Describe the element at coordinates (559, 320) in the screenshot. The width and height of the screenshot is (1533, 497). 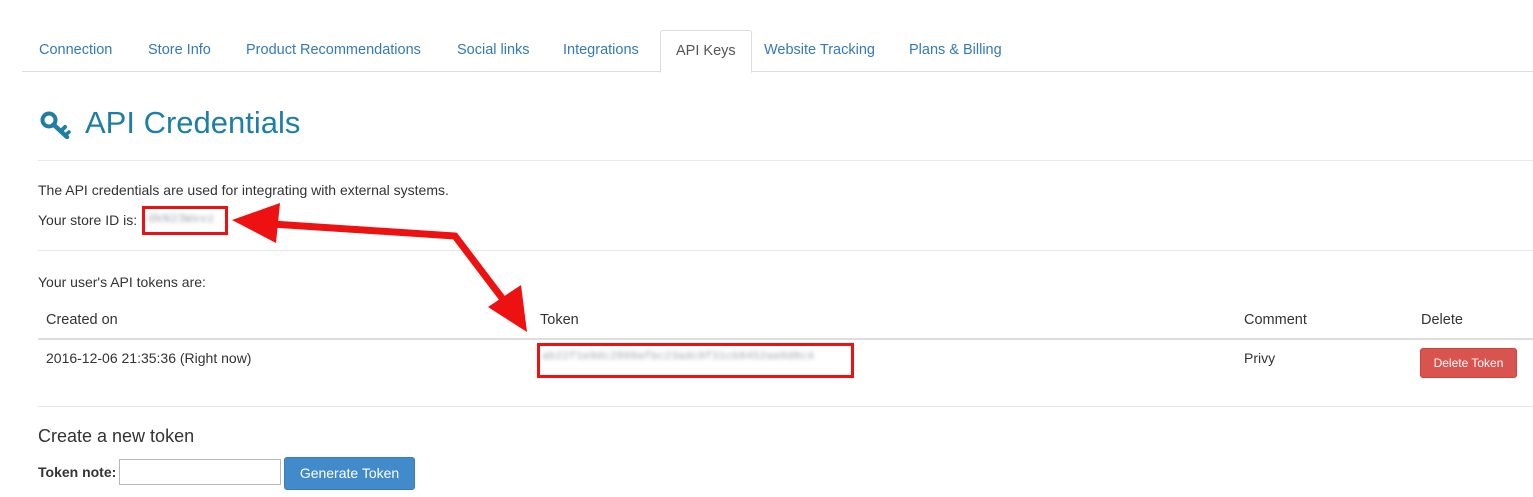
I see `column-header-token: Token` at that location.